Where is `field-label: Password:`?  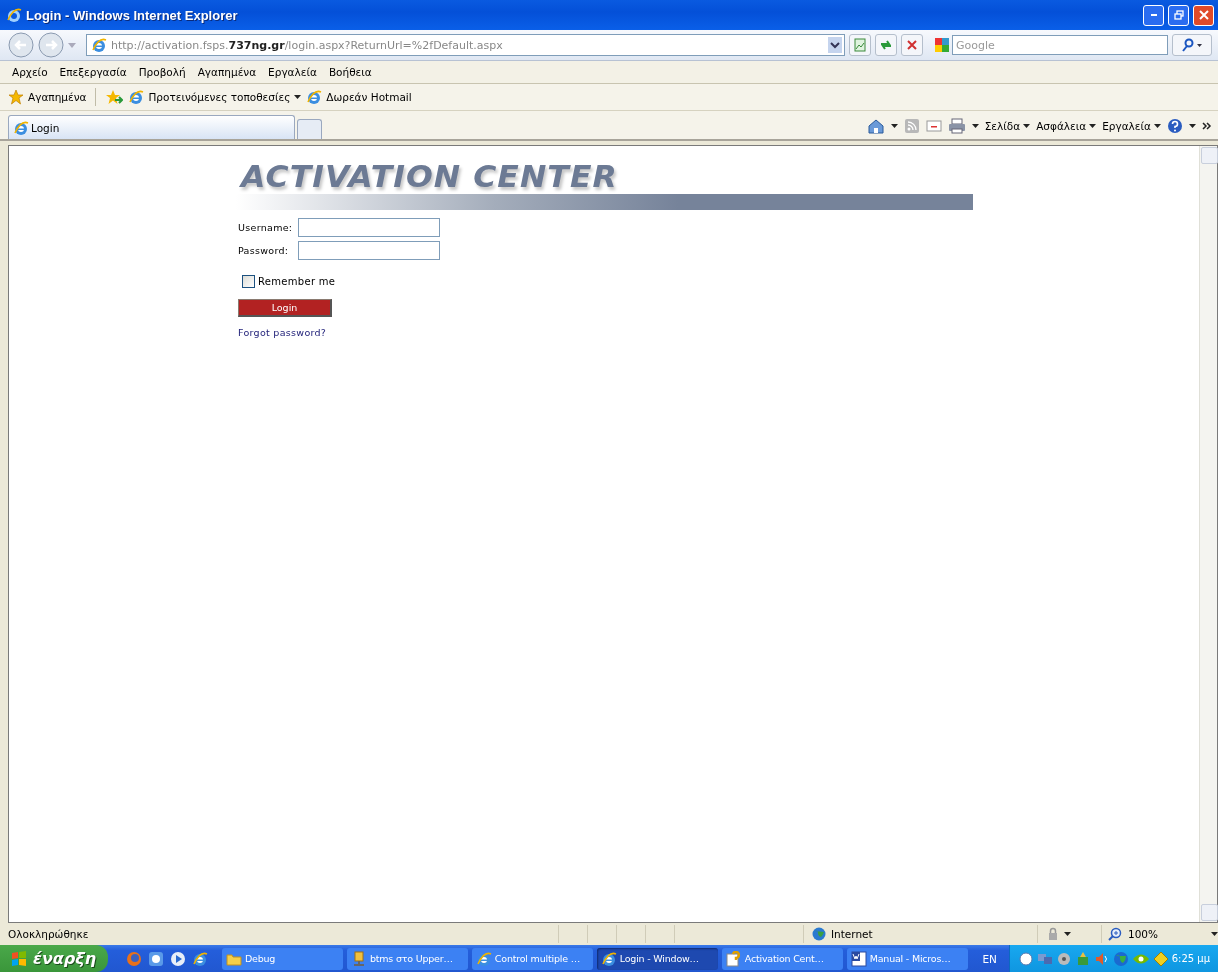 field-label: Password: is located at coordinates (264, 250).